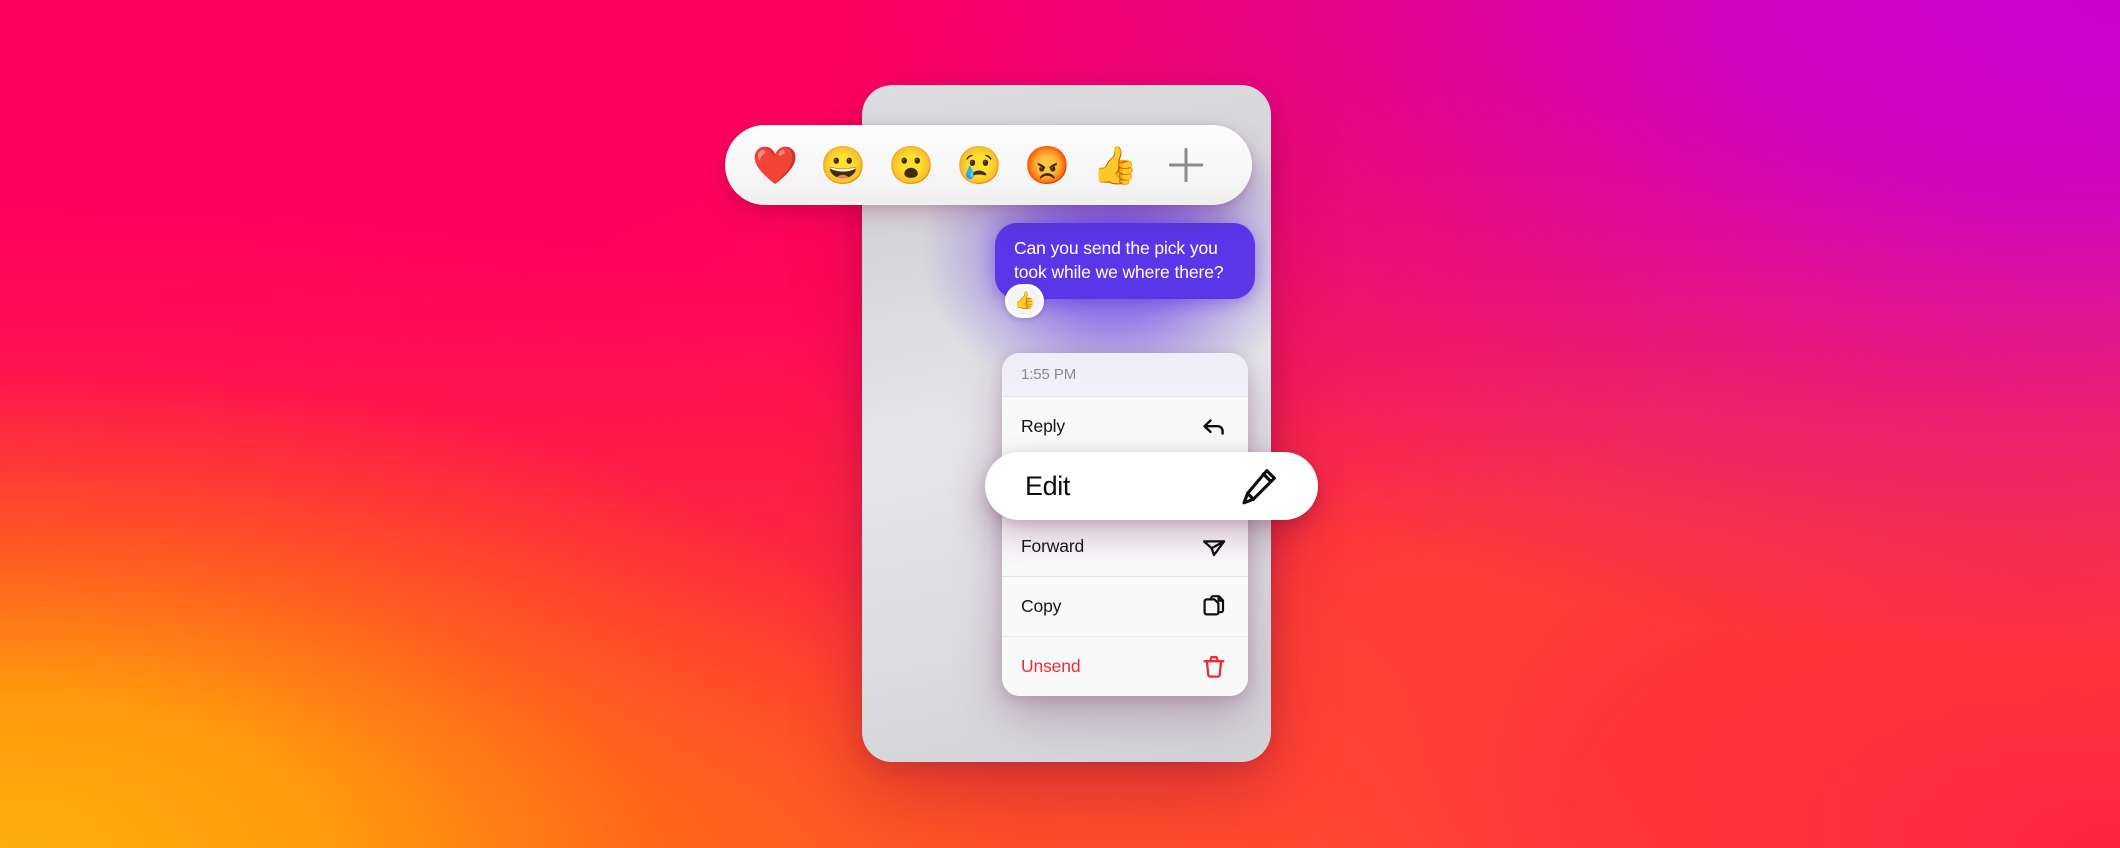 Image resolution: width=2120 pixels, height=848 pixels. I want to click on trash-icon, so click(1214, 667).